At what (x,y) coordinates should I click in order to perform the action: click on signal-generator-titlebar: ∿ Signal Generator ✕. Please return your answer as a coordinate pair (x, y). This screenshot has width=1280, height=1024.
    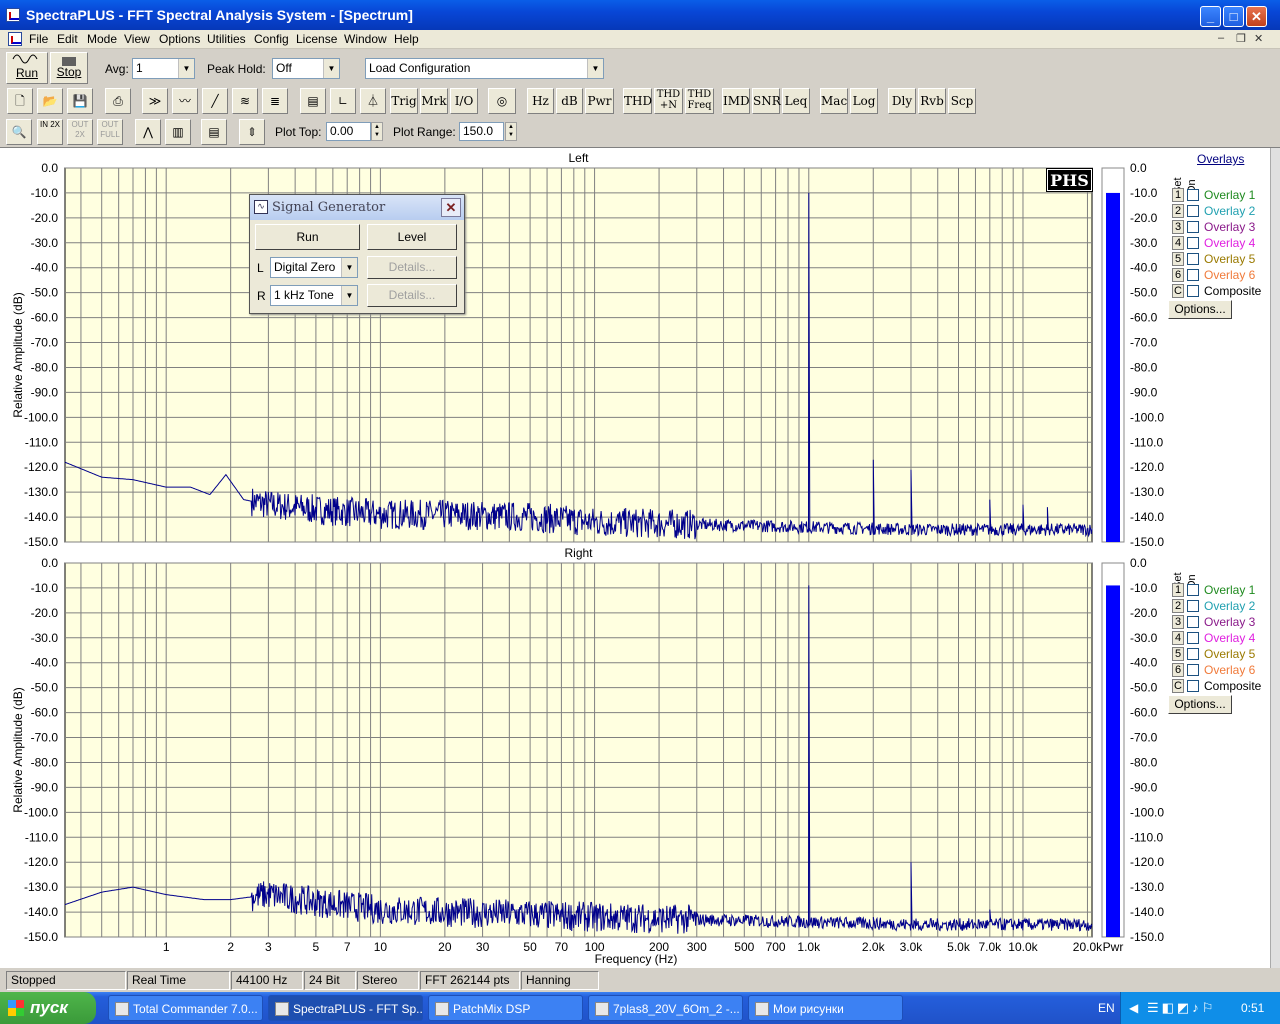
    Looking at the image, I should click on (357, 207).